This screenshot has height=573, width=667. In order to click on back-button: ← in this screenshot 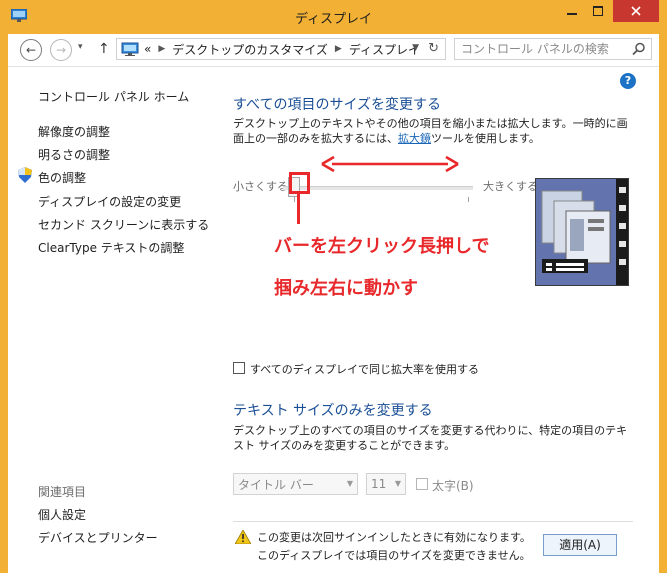, I will do `click(31, 50)`.